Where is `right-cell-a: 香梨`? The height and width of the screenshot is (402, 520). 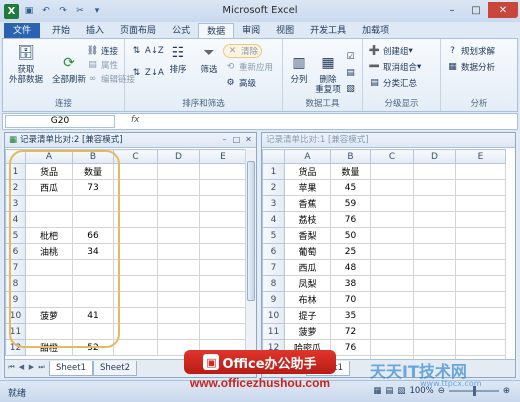 right-cell-a: 香梨 is located at coordinates (307, 235).